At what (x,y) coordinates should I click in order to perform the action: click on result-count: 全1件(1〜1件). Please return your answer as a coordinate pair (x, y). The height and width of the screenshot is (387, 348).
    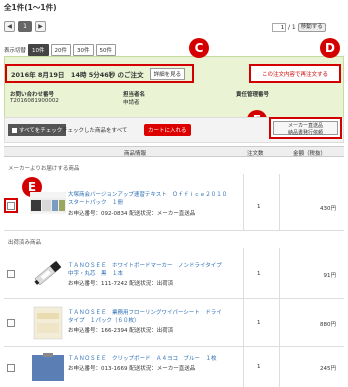
    Looking at the image, I should click on (30, 7).